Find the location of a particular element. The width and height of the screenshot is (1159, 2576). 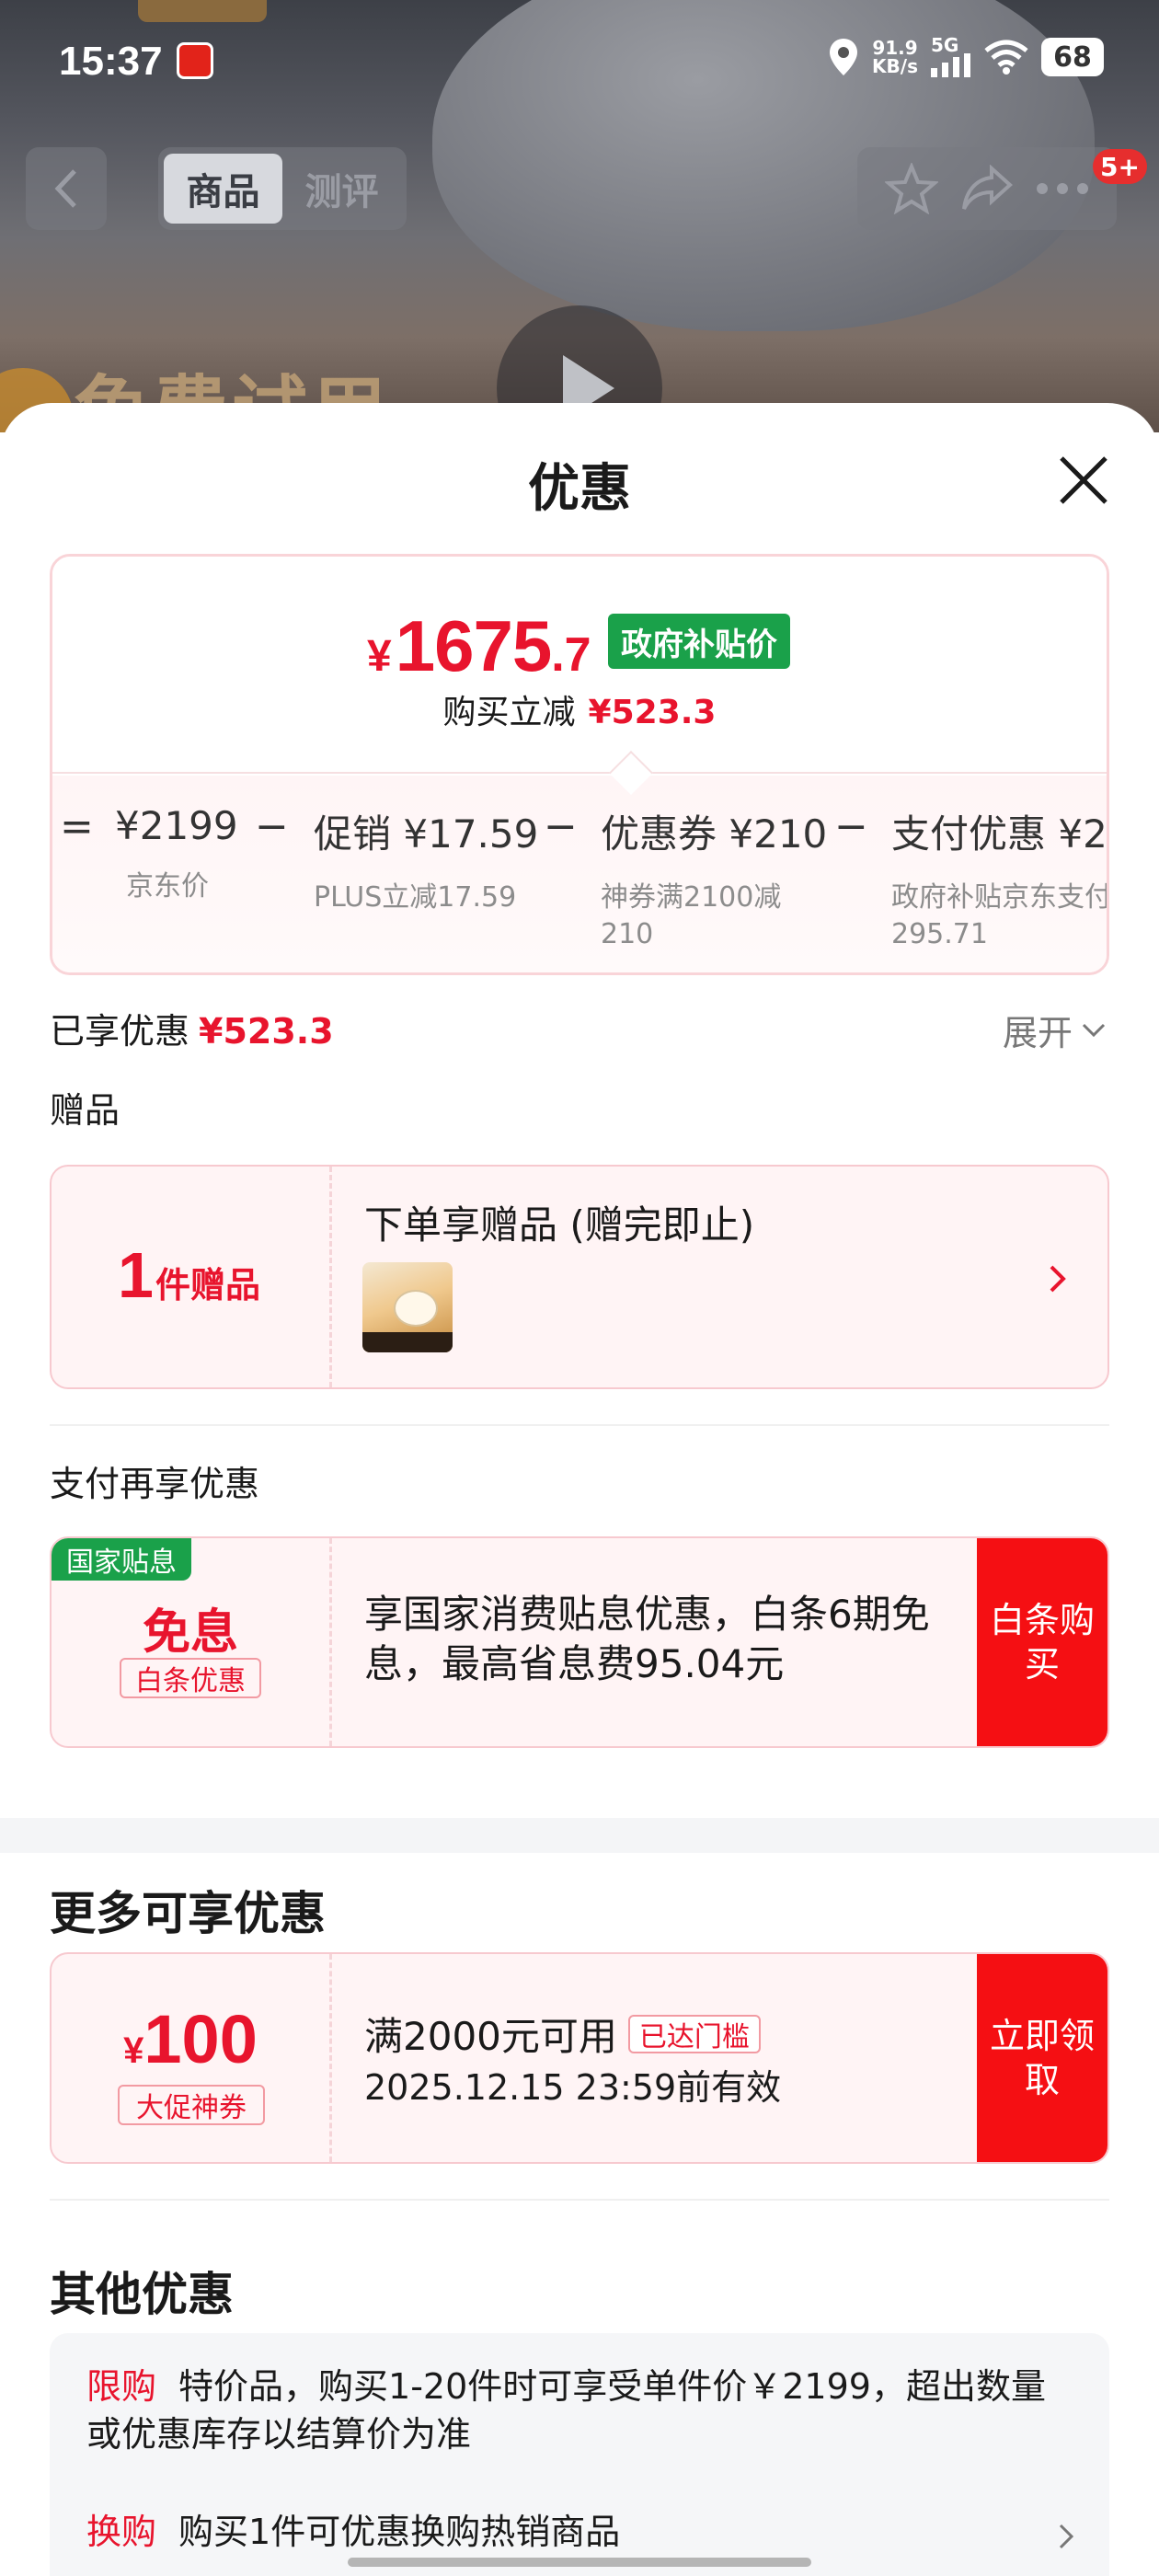

threshold-reached-badge: 已达门槛 is located at coordinates (694, 2033).